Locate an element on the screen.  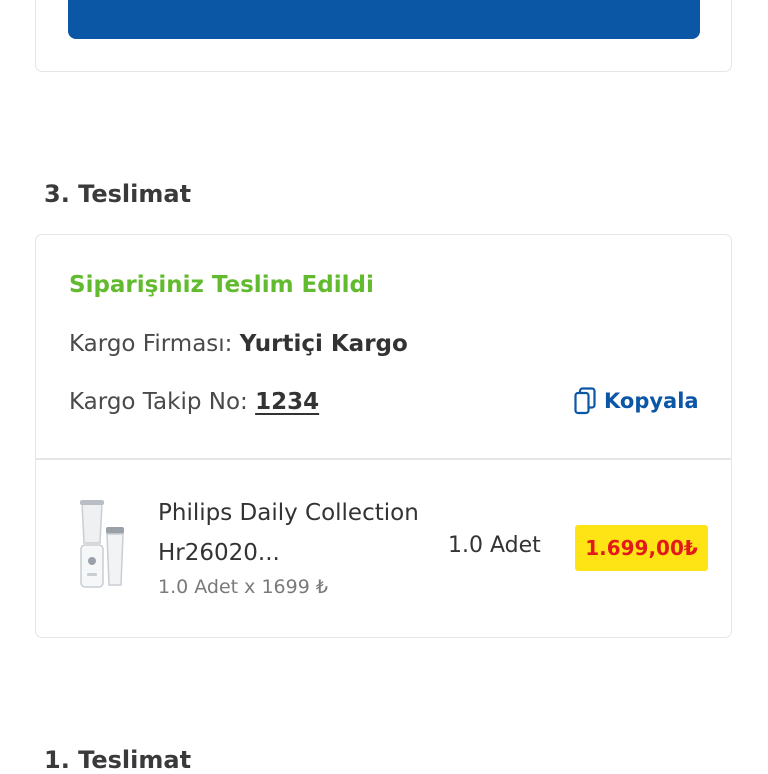
carrier-row: Kargo Firması: Yurtiçi Kargo is located at coordinates (238, 344).